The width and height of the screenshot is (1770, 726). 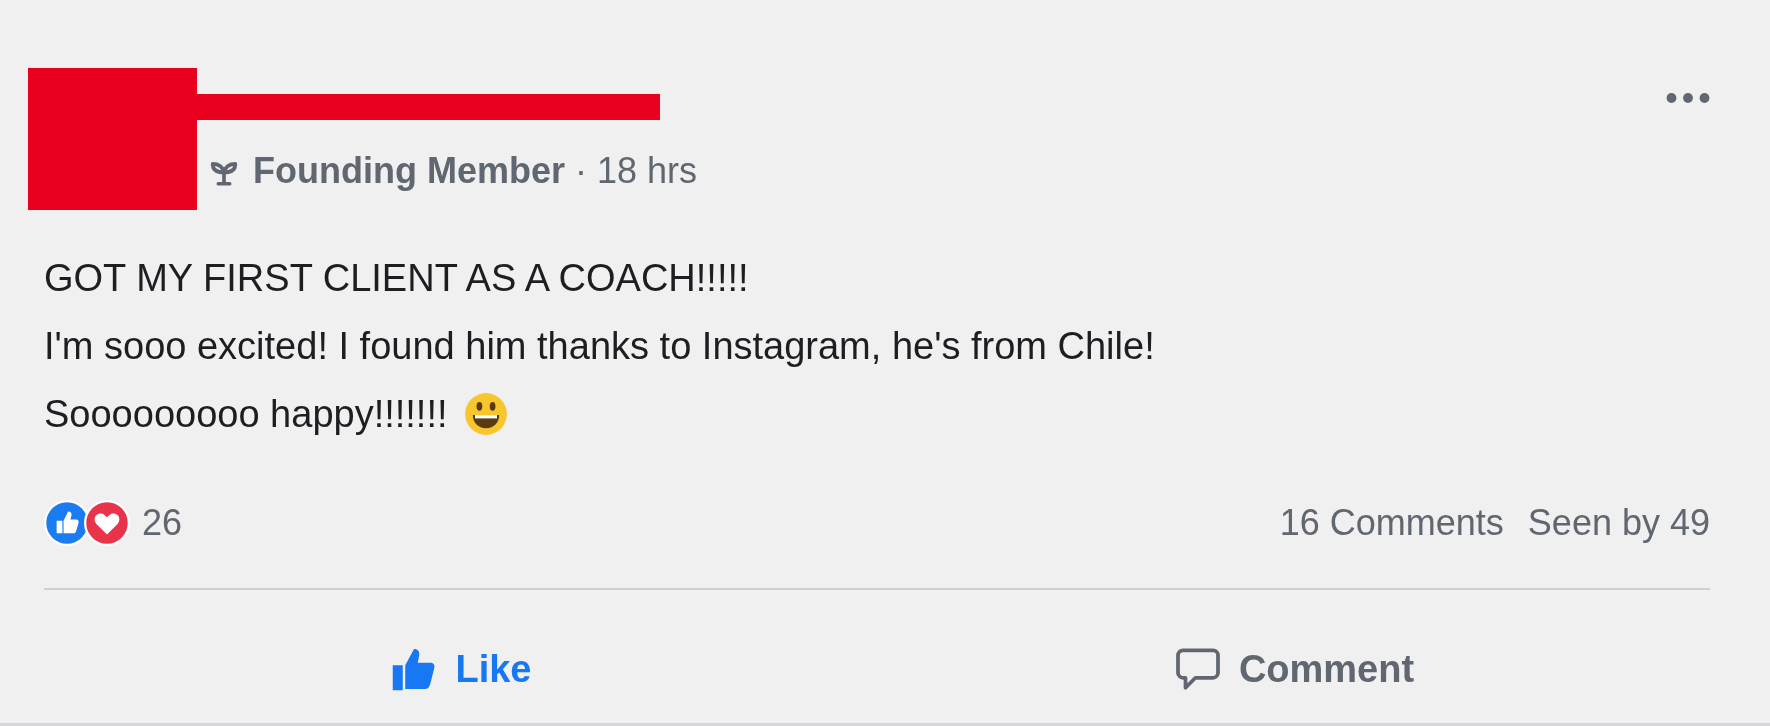 I want to click on seen-by-count: Seen by 49, so click(x=1618, y=523).